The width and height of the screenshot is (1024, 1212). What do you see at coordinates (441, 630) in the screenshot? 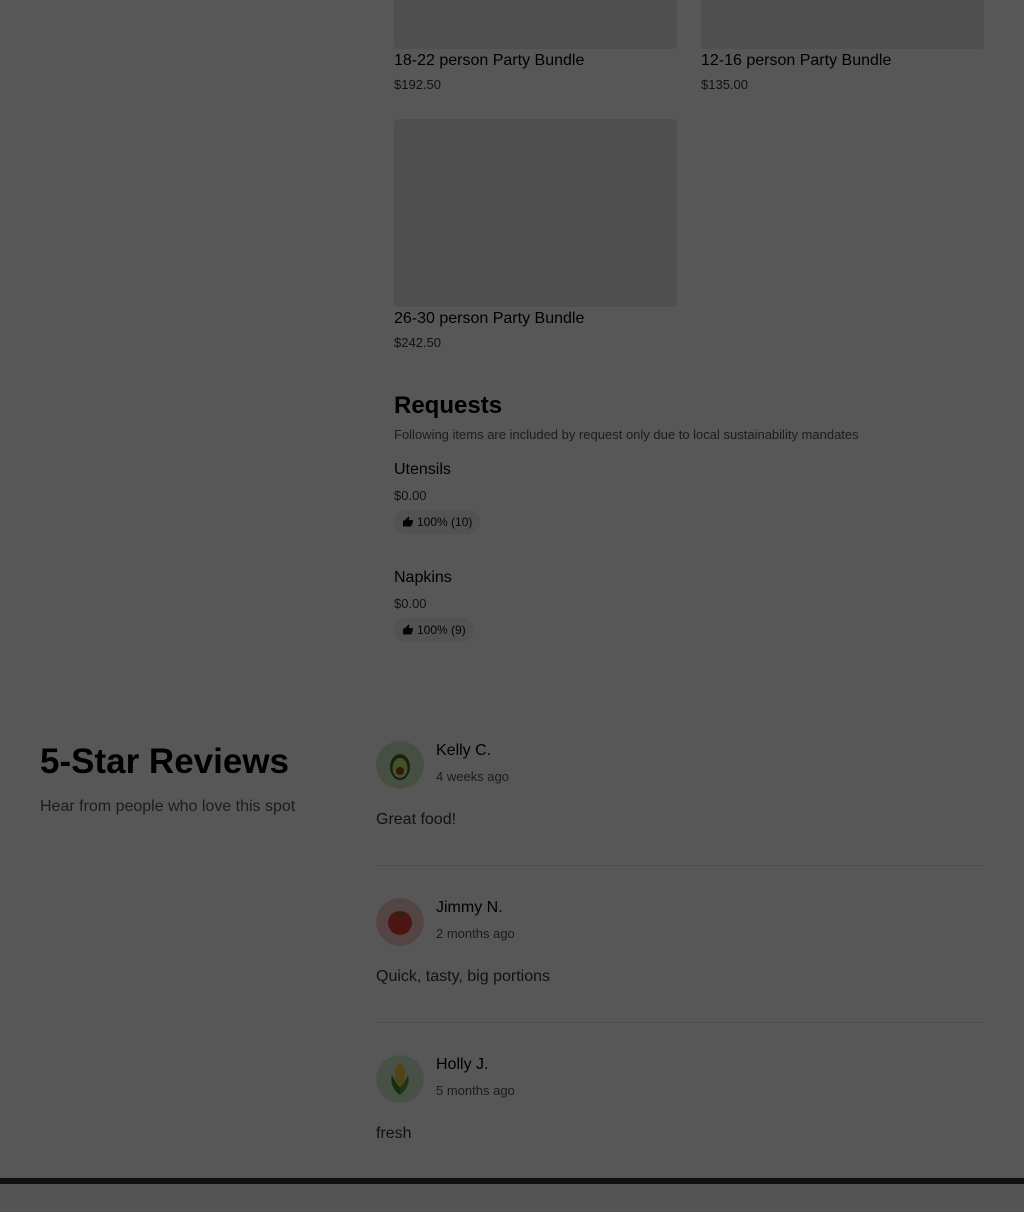
I see `rating-text: 100% (9)` at bounding box center [441, 630].